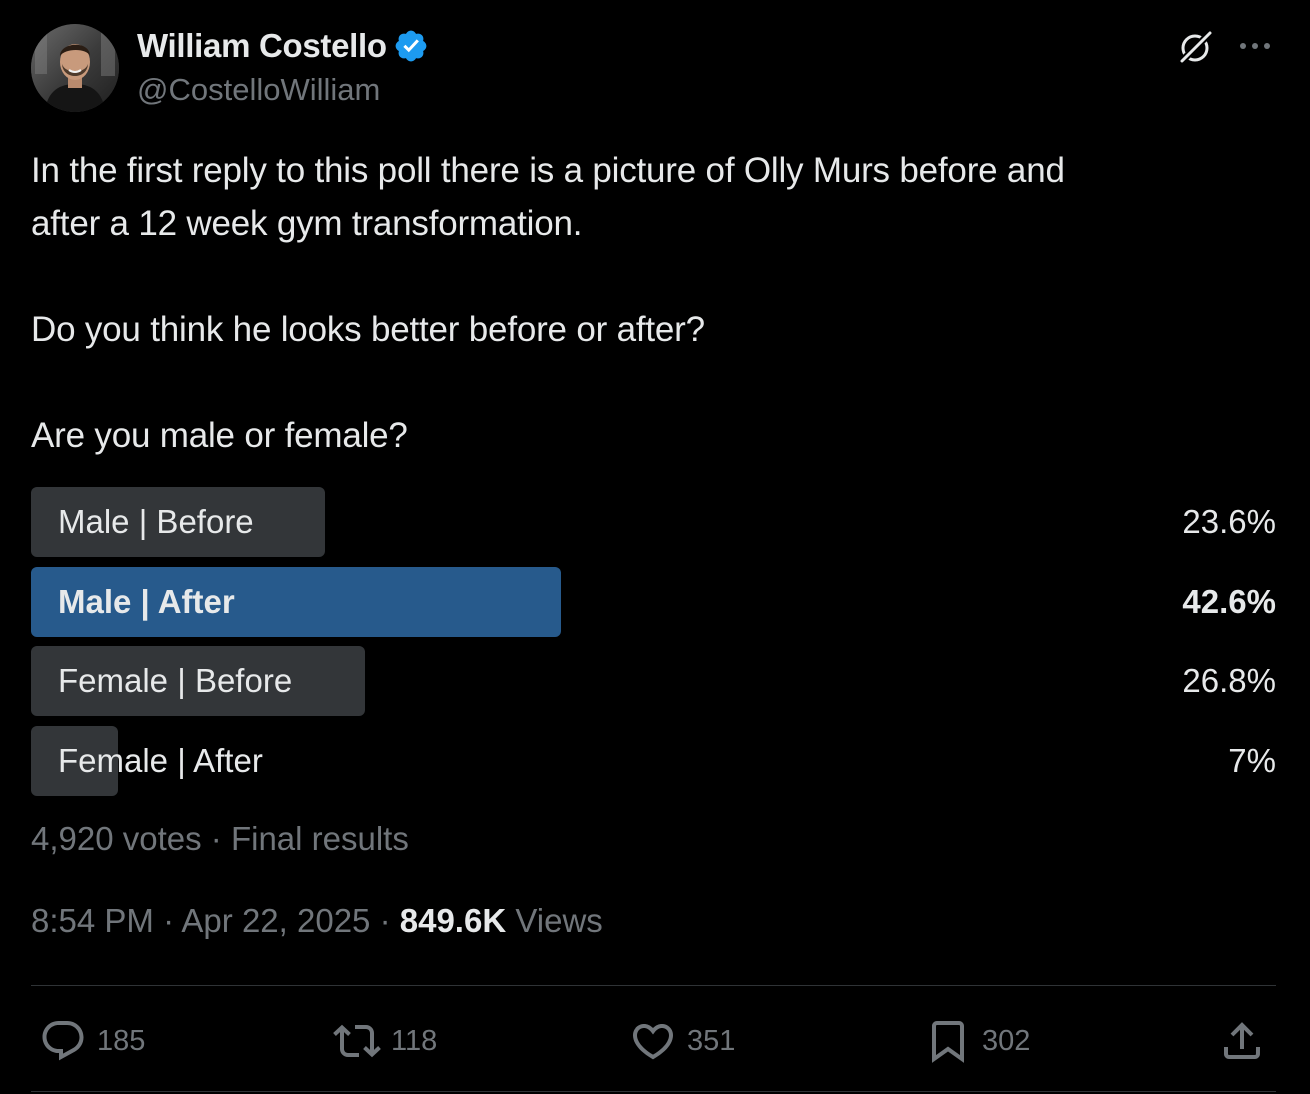 Image resolution: width=1310 pixels, height=1094 pixels. Describe the element at coordinates (411, 46) in the screenshot. I see `verified-badge-icon` at that location.